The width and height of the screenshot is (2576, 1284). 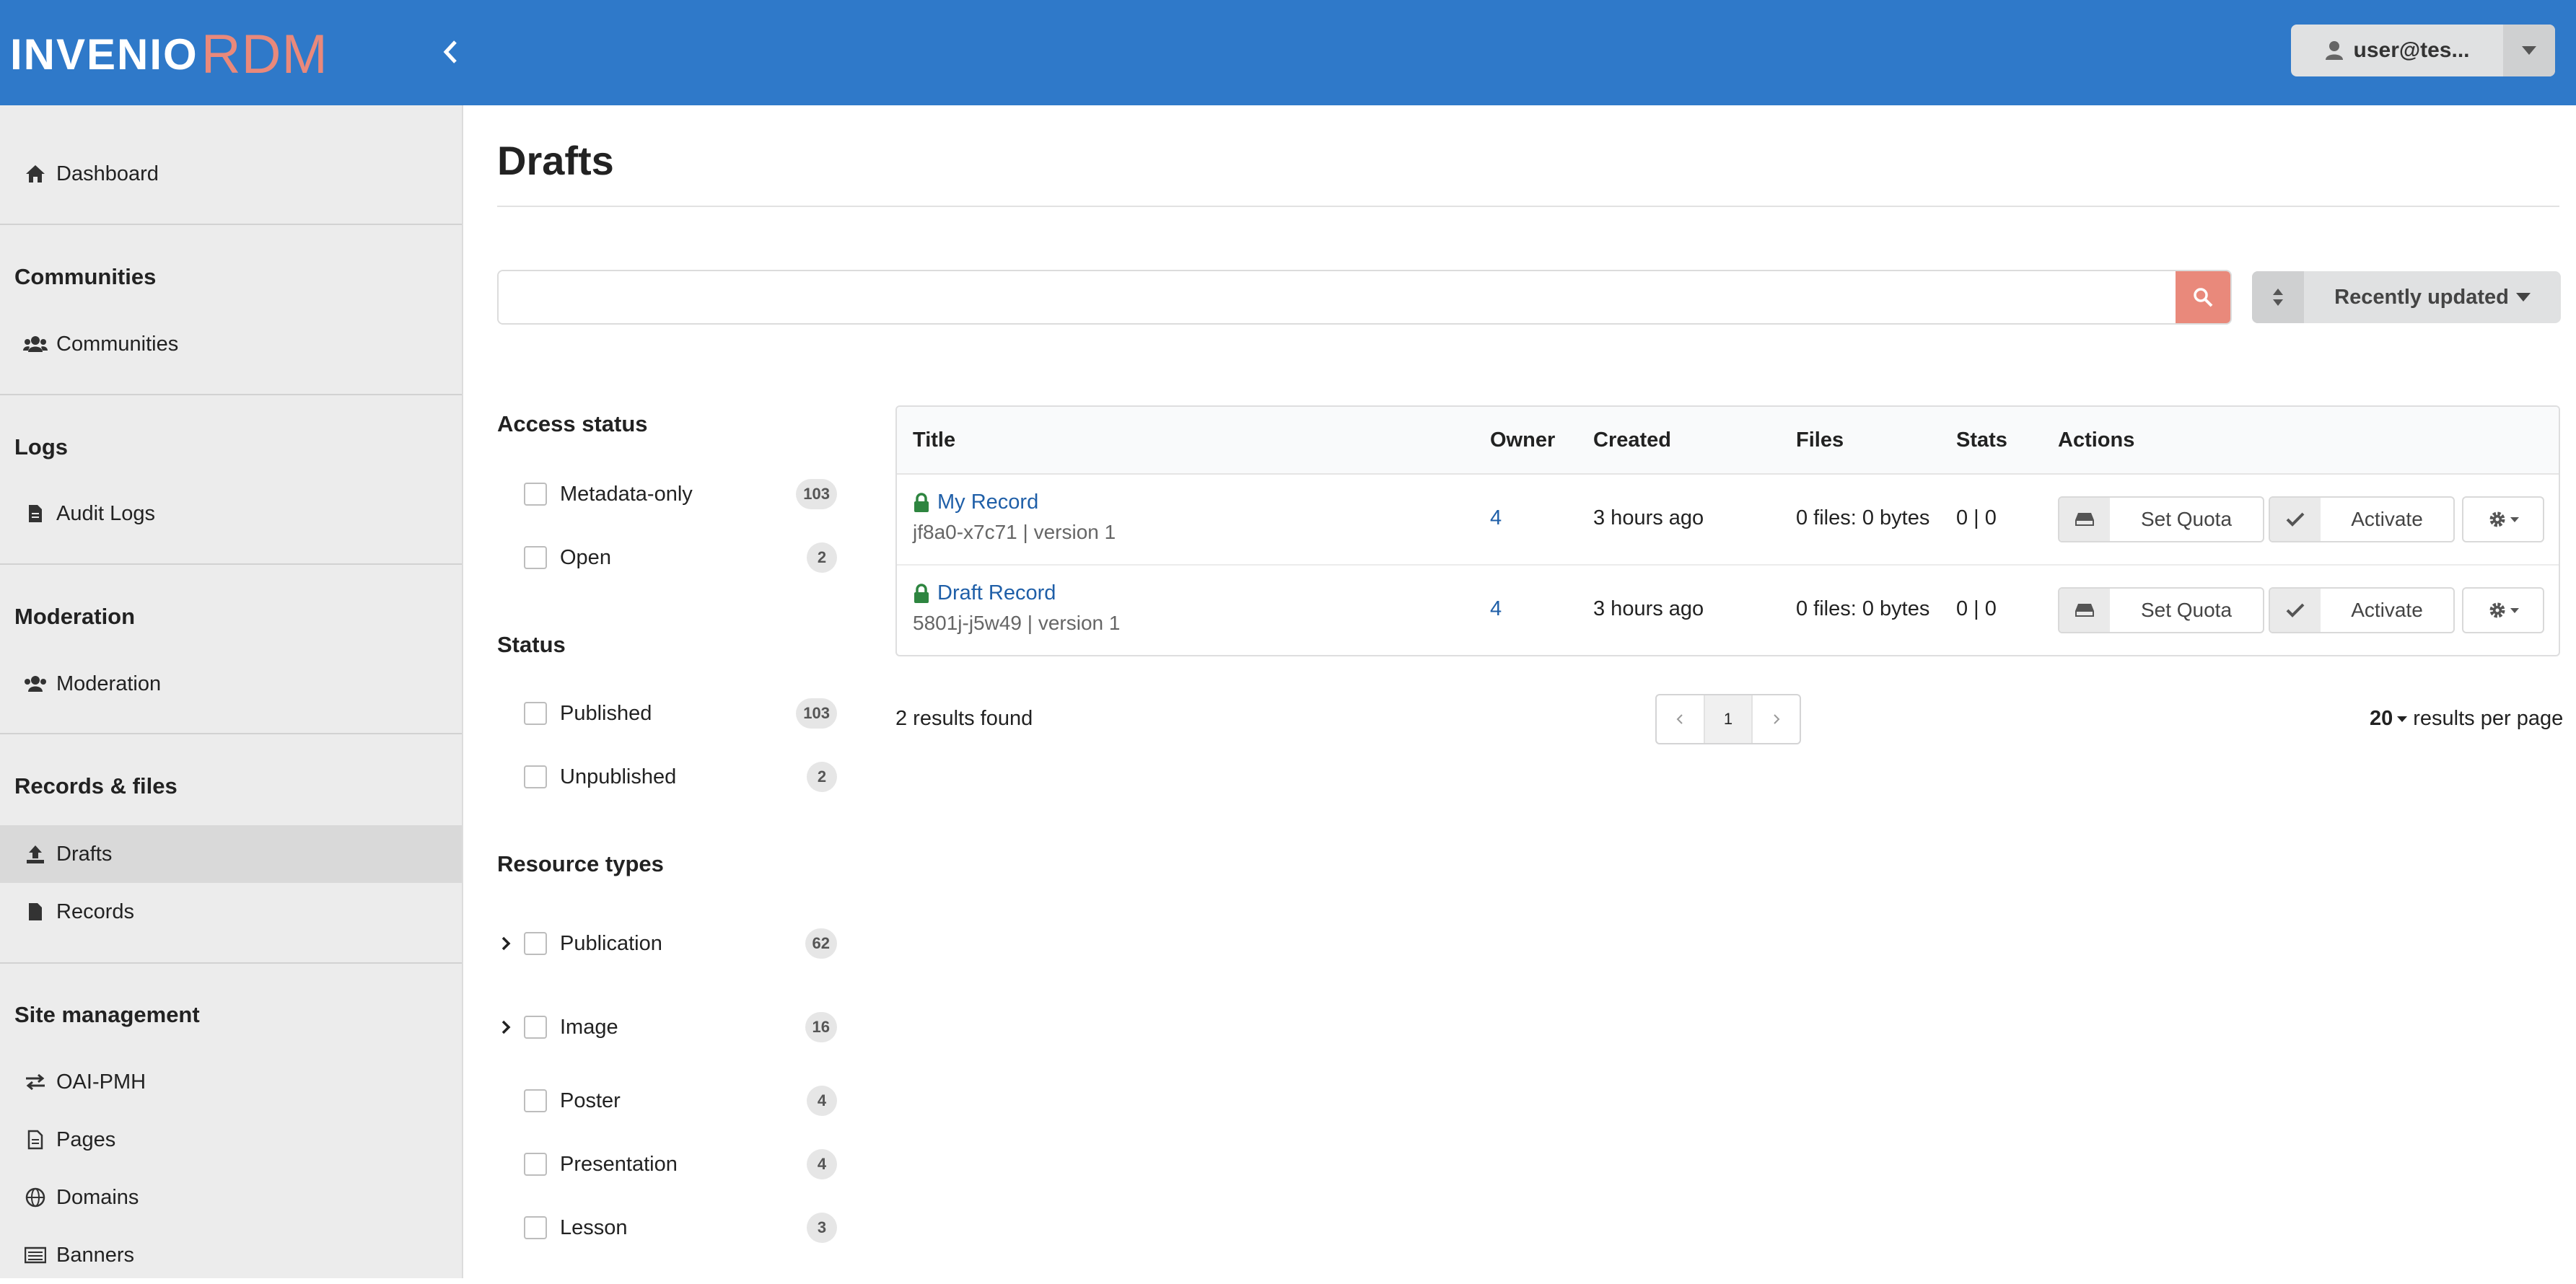 What do you see at coordinates (821, 1027) in the screenshot?
I see `facet-count-badge: 16` at bounding box center [821, 1027].